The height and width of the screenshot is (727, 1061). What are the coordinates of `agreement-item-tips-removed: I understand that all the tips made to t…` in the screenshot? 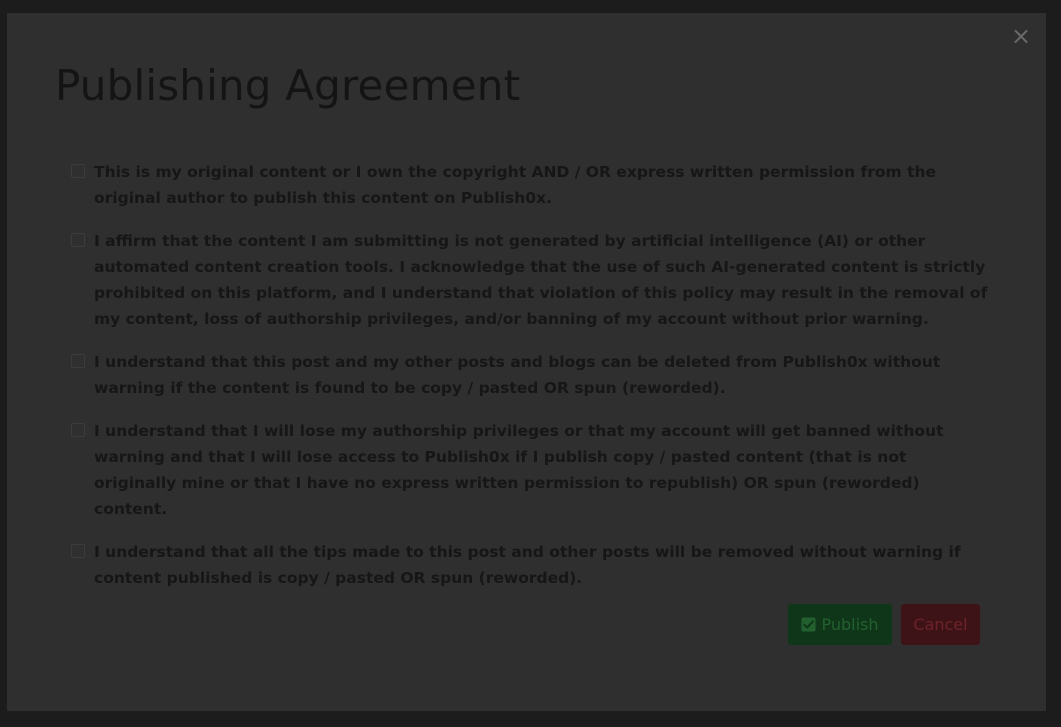 It's located at (530, 565).